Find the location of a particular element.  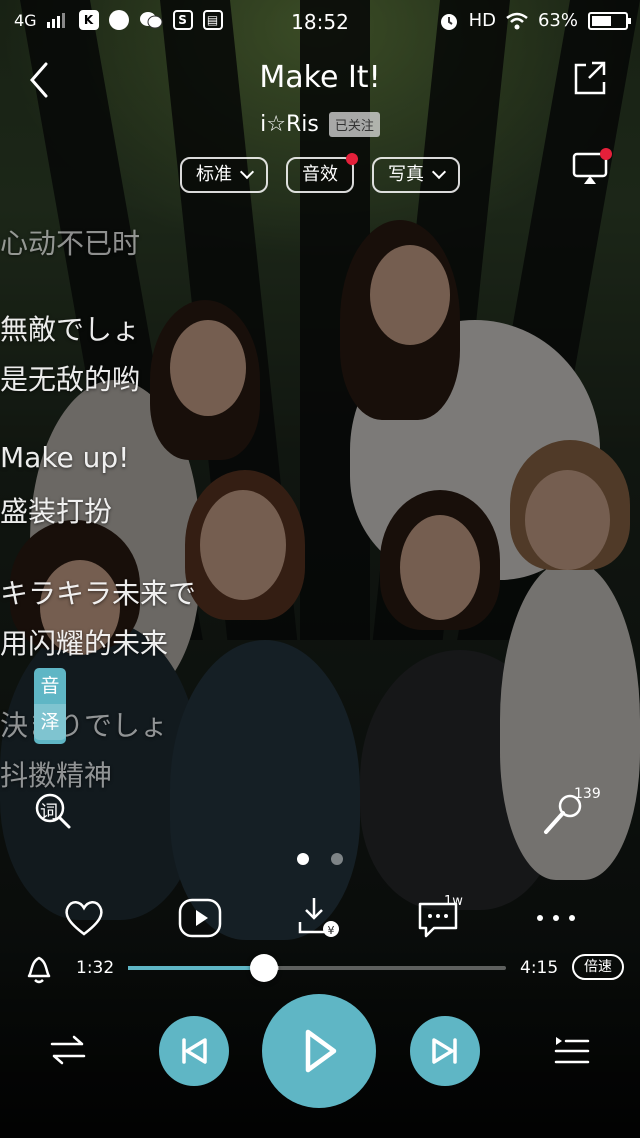

option-chips: 标准 音效 写真 is located at coordinates (320, 173).